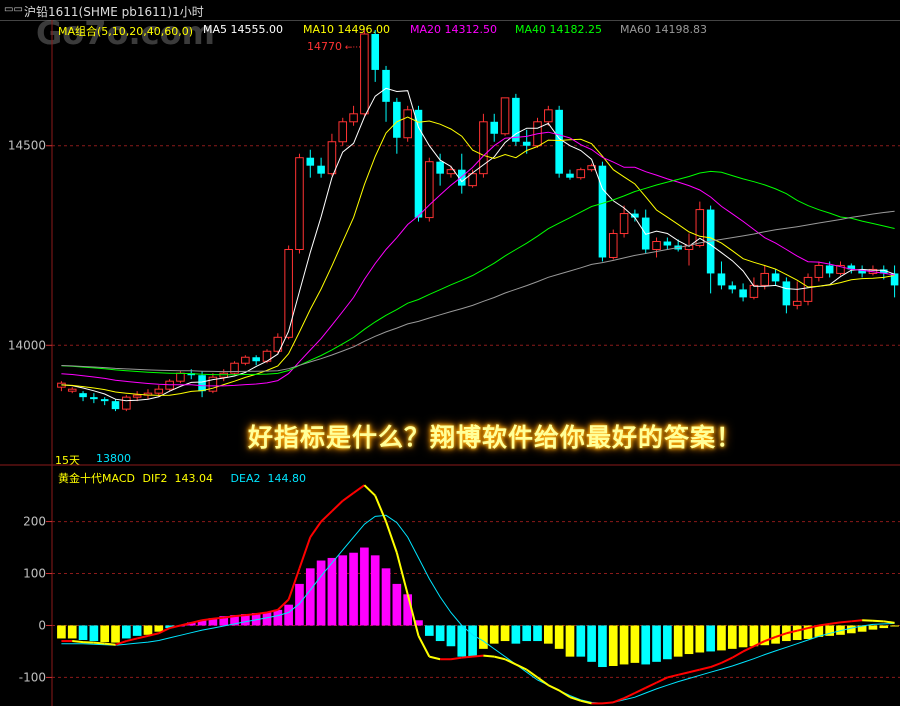  Describe the element at coordinates (34, 574) in the screenshot. I see `macd-tick-label: 100` at that location.